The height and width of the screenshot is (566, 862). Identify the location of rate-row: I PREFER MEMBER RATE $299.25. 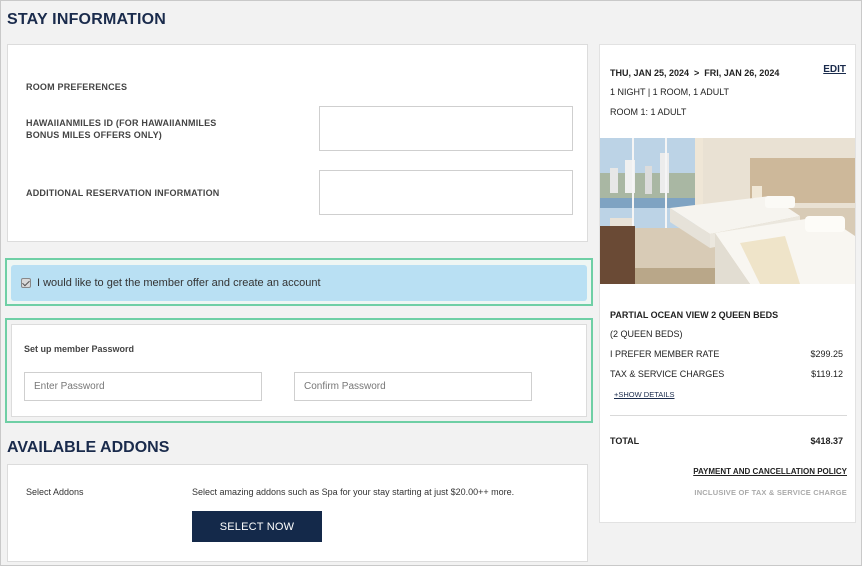
(726, 354).